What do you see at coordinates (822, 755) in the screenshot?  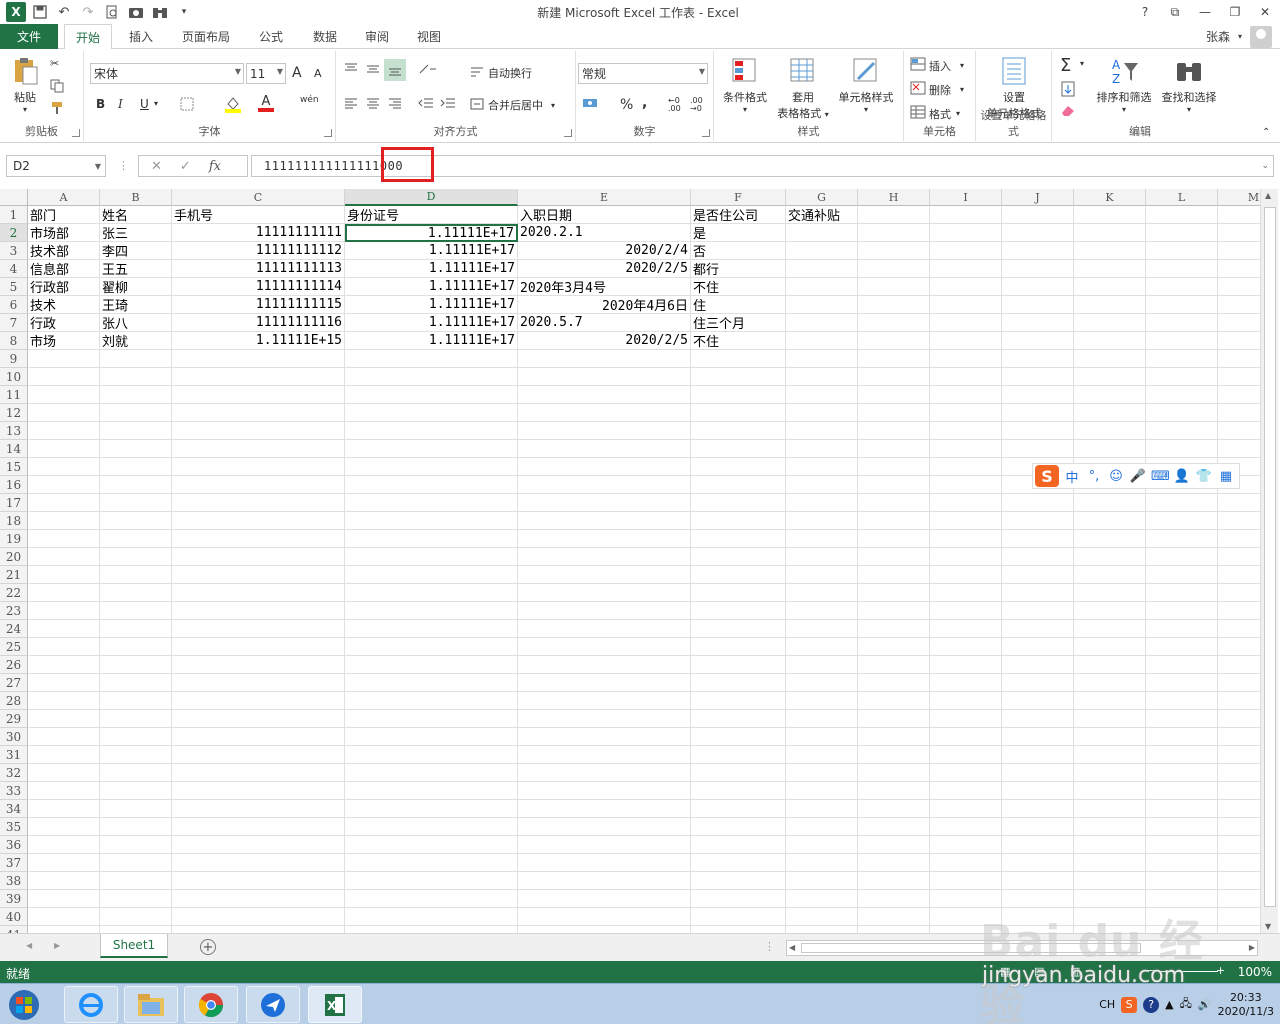 I see `cell-g31` at bounding box center [822, 755].